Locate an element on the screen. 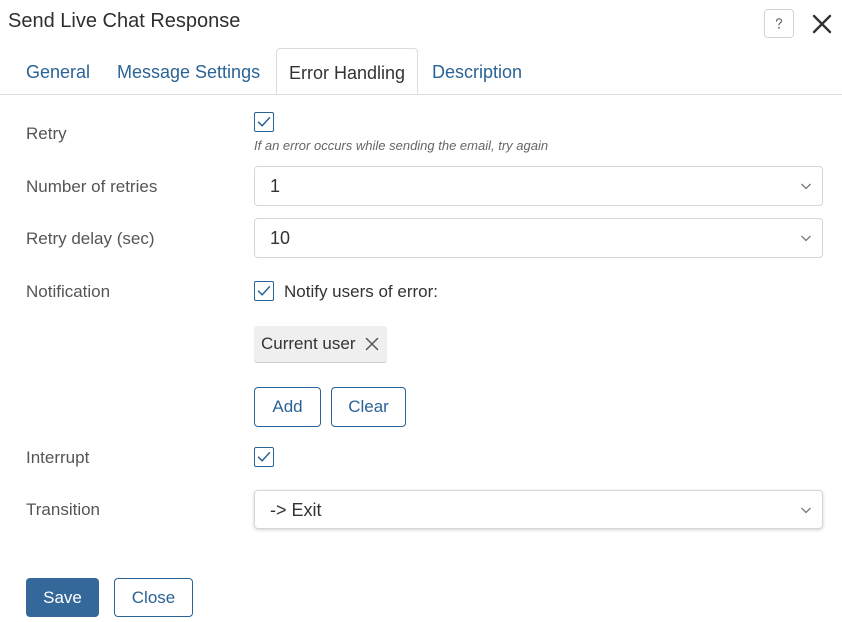  transition-select: -> Exit is located at coordinates (538, 509).